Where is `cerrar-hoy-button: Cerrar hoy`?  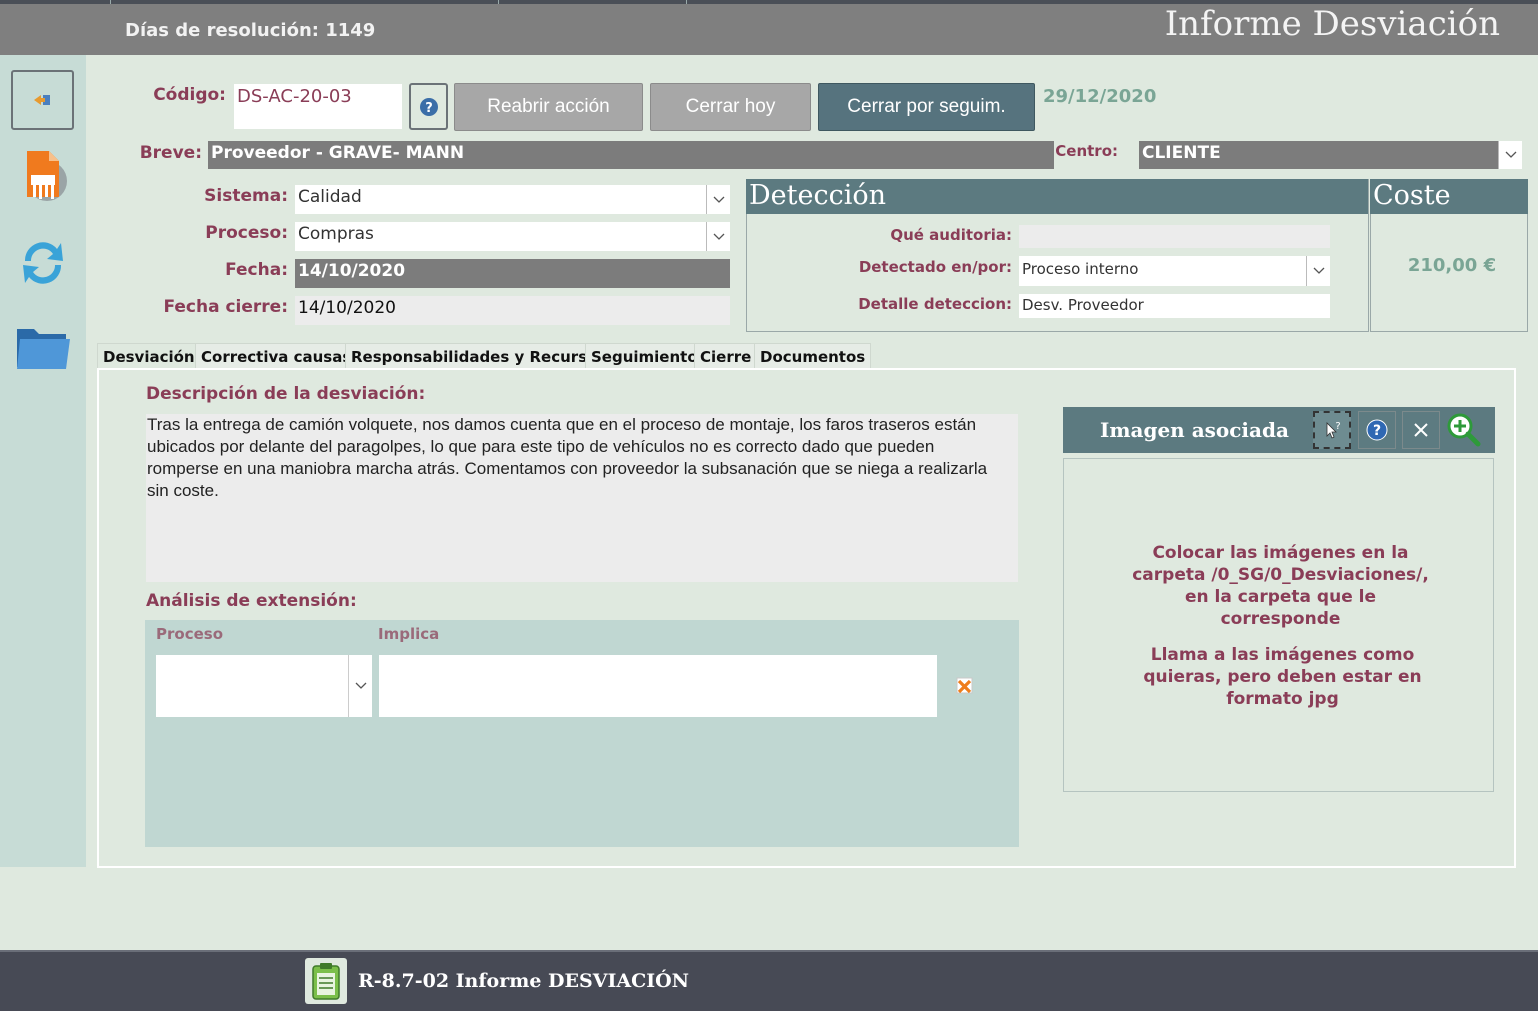
cerrar-hoy-button: Cerrar hoy is located at coordinates (730, 107).